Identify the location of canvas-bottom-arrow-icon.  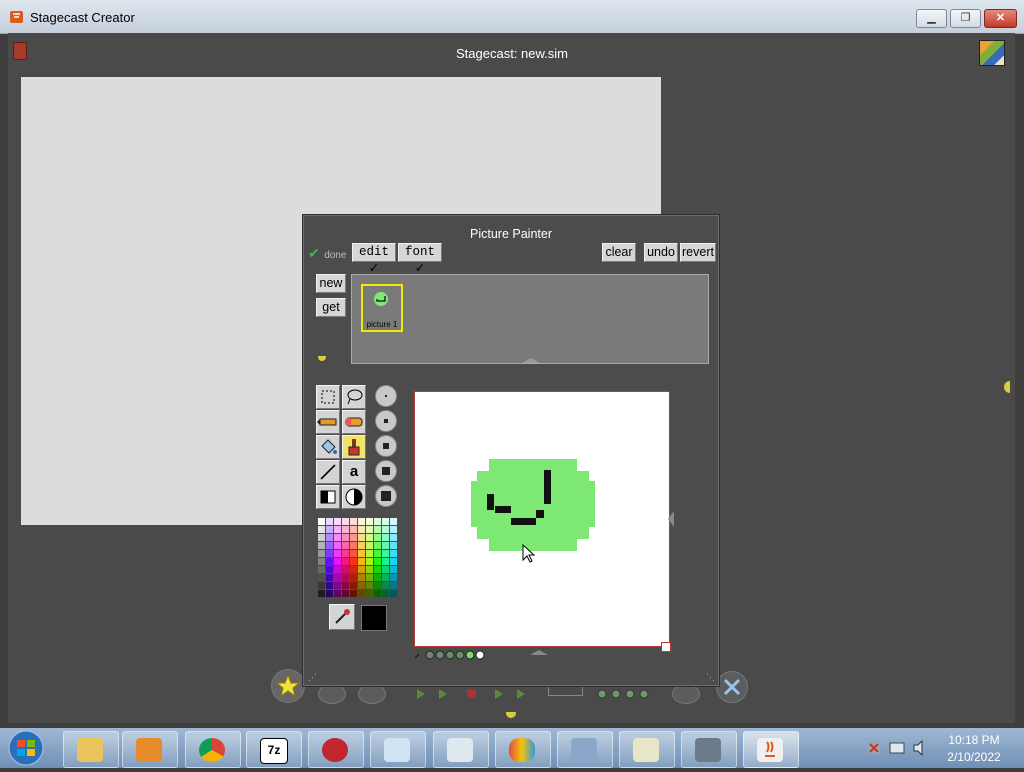
(539, 652).